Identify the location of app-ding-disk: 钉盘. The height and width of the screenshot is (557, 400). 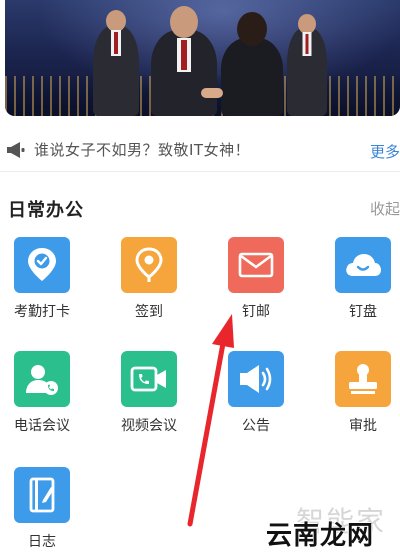
(359, 282).